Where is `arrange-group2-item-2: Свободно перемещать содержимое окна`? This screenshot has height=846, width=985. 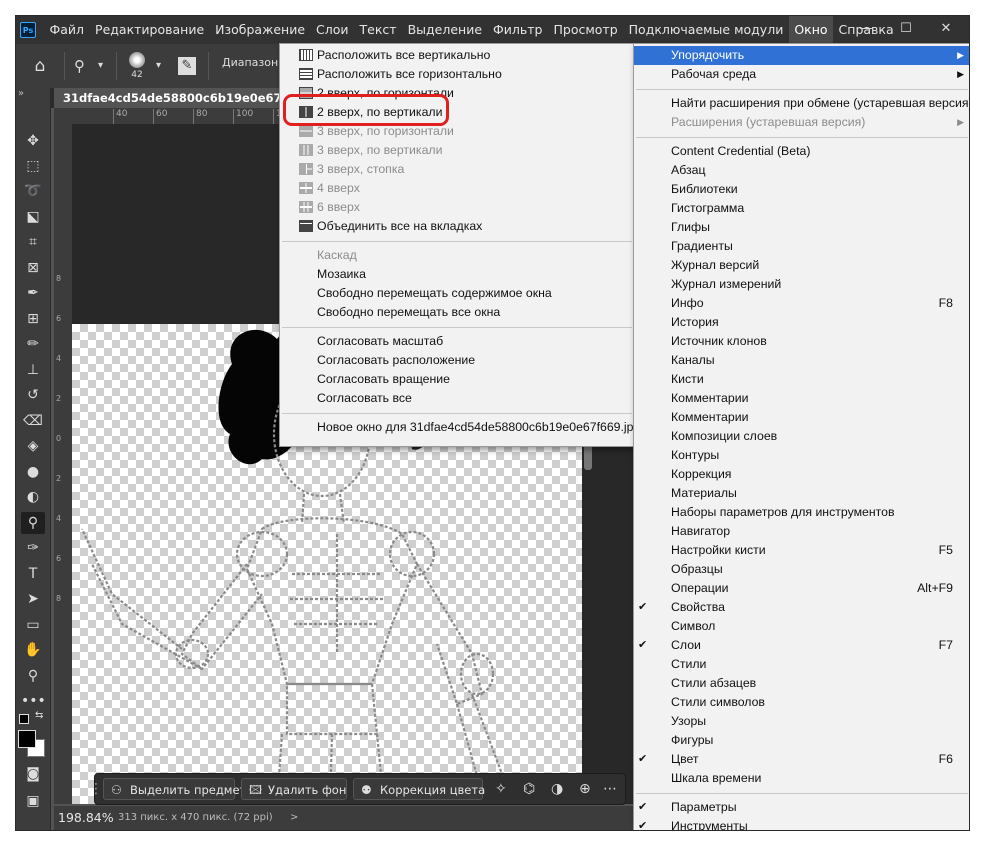 arrange-group2-item-2: Свободно перемещать содержимое окна is located at coordinates (457, 293).